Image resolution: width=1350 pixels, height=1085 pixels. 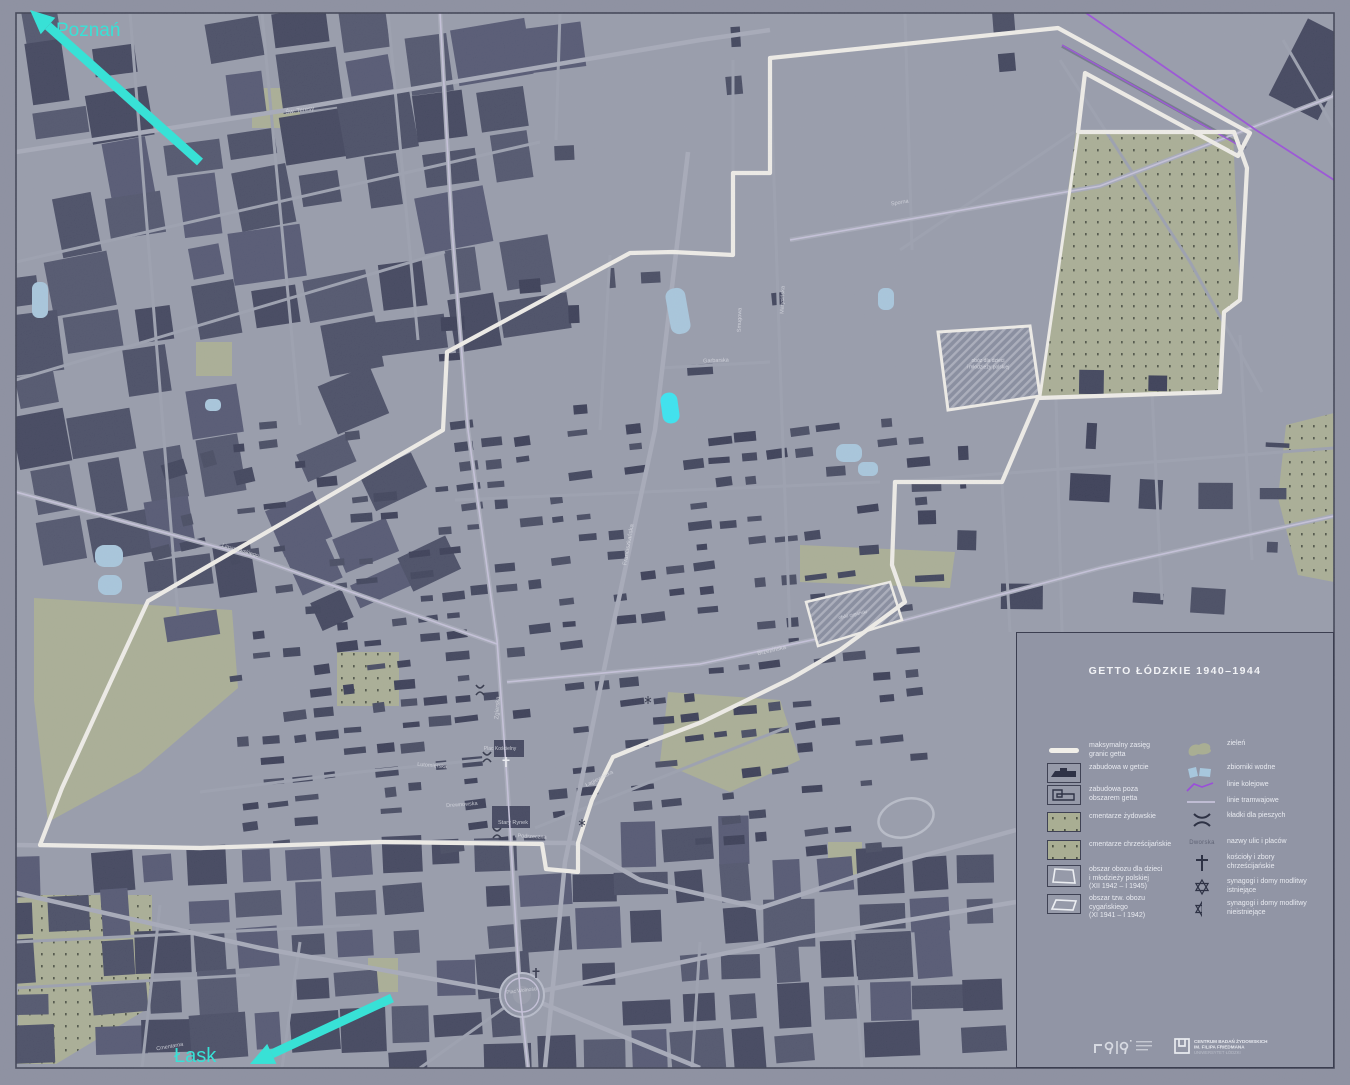 I want to click on street-name-sample: Dworska, so click(x=1202, y=843).